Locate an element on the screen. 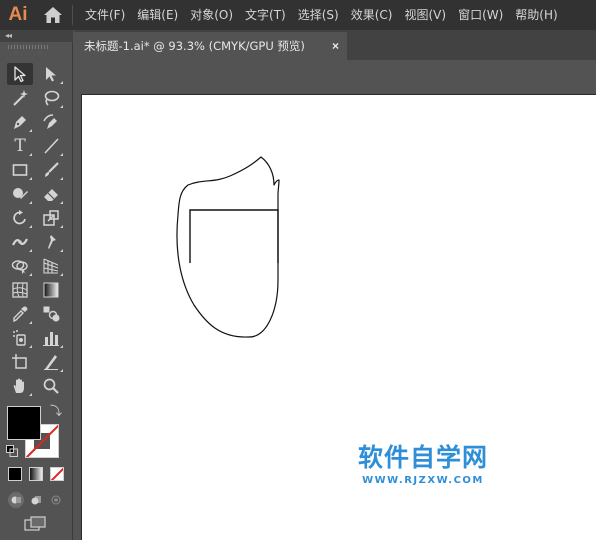 The height and width of the screenshot is (540, 596). scale-tool-icon is located at coordinates (51, 218).